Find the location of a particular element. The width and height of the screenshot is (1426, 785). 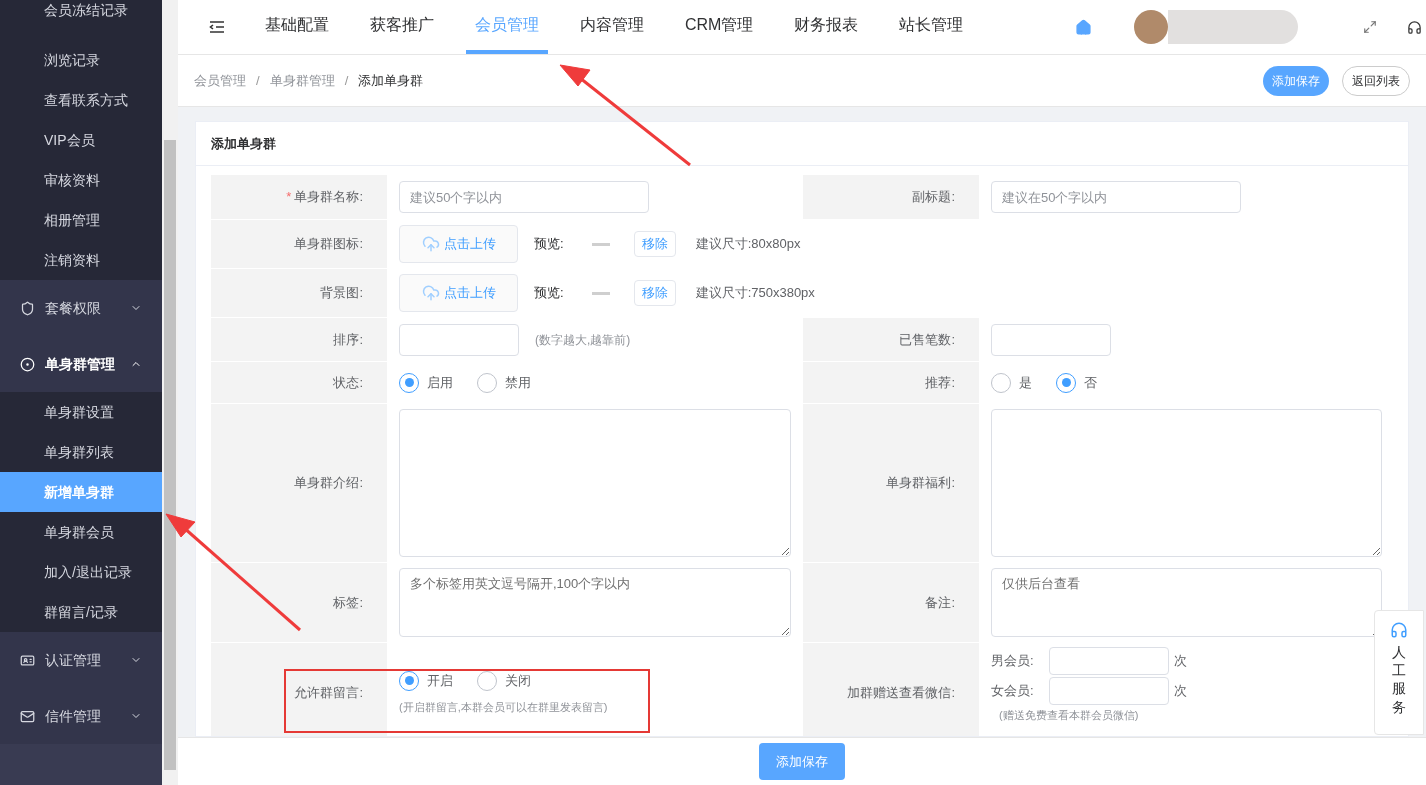

nav-tab: CRM管理 is located at coordinates (719, 27).